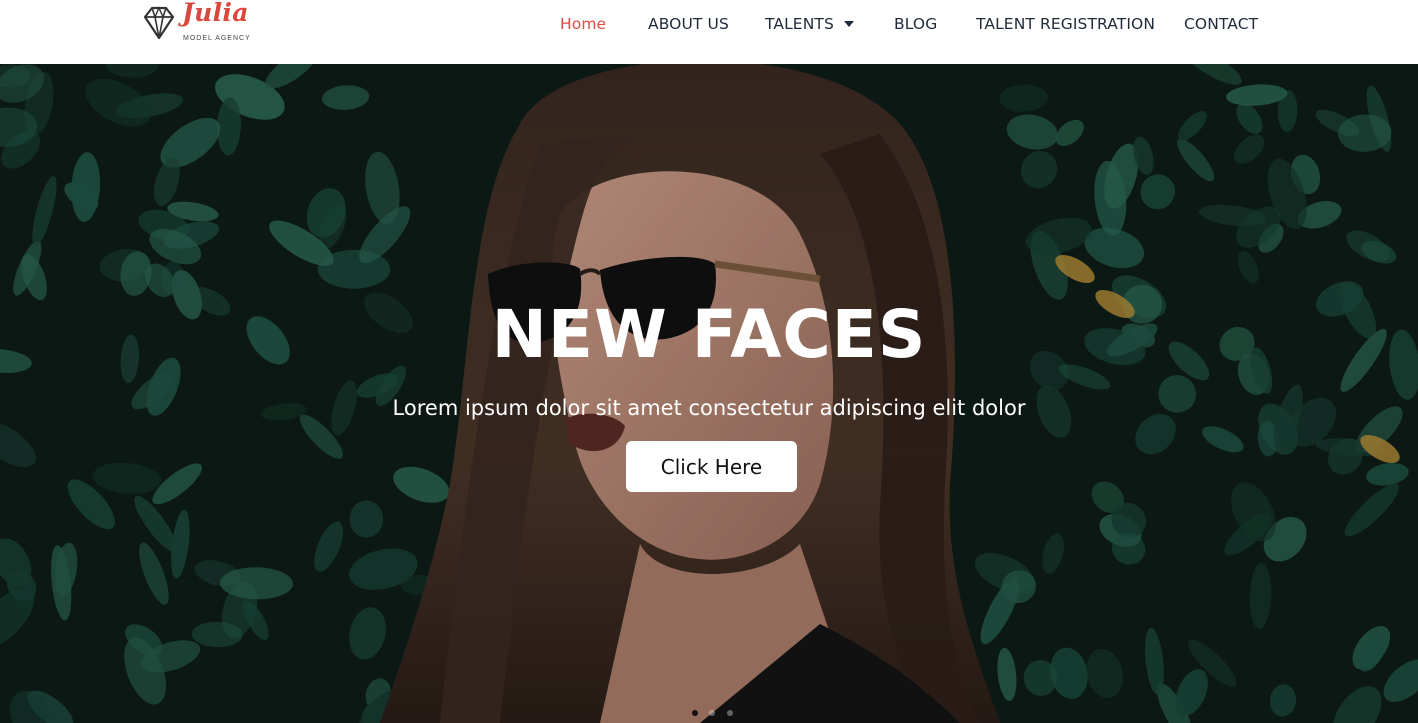 The height and width of the screenshot is (723, 1418). I want to click on nav-about-us: ABOUT US, so click(688, 24).